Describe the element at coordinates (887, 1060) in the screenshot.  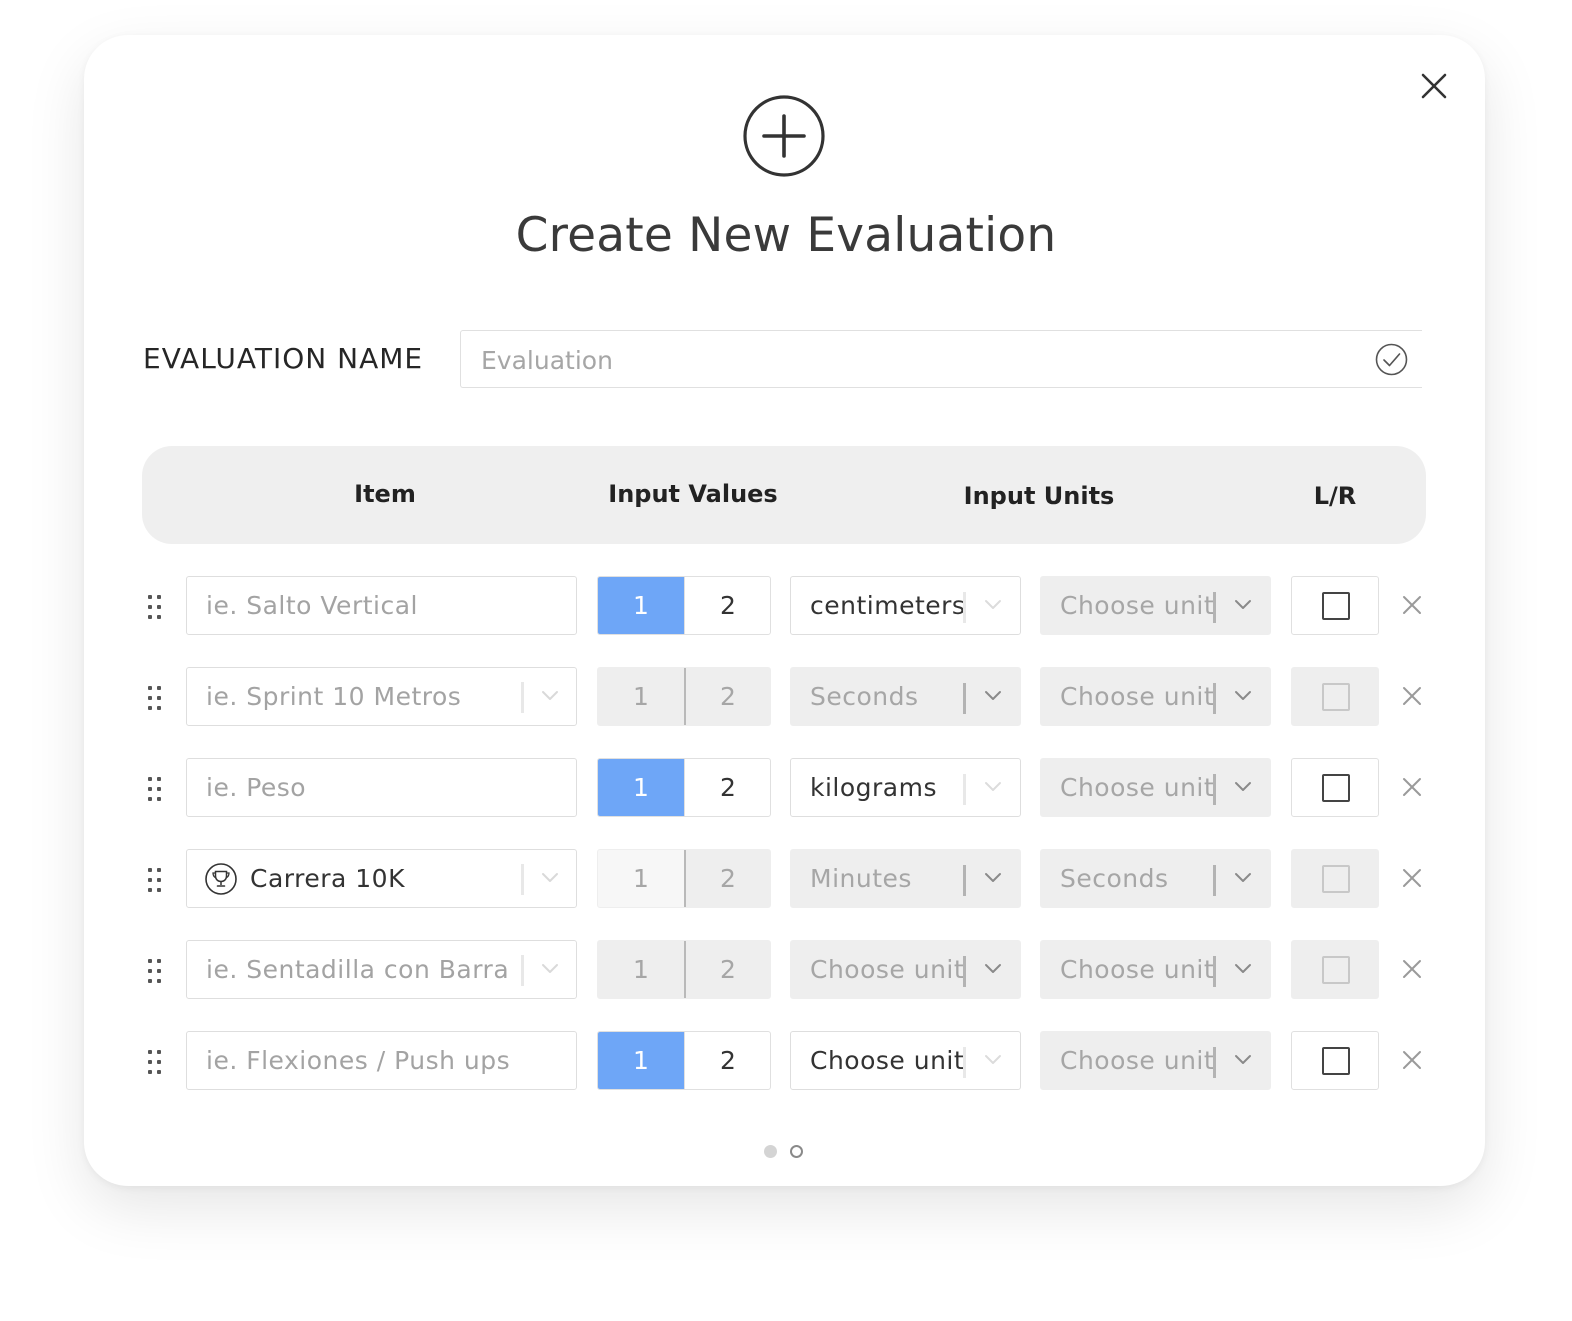
I see `input-unit-1-value: Choose unit` at that location.